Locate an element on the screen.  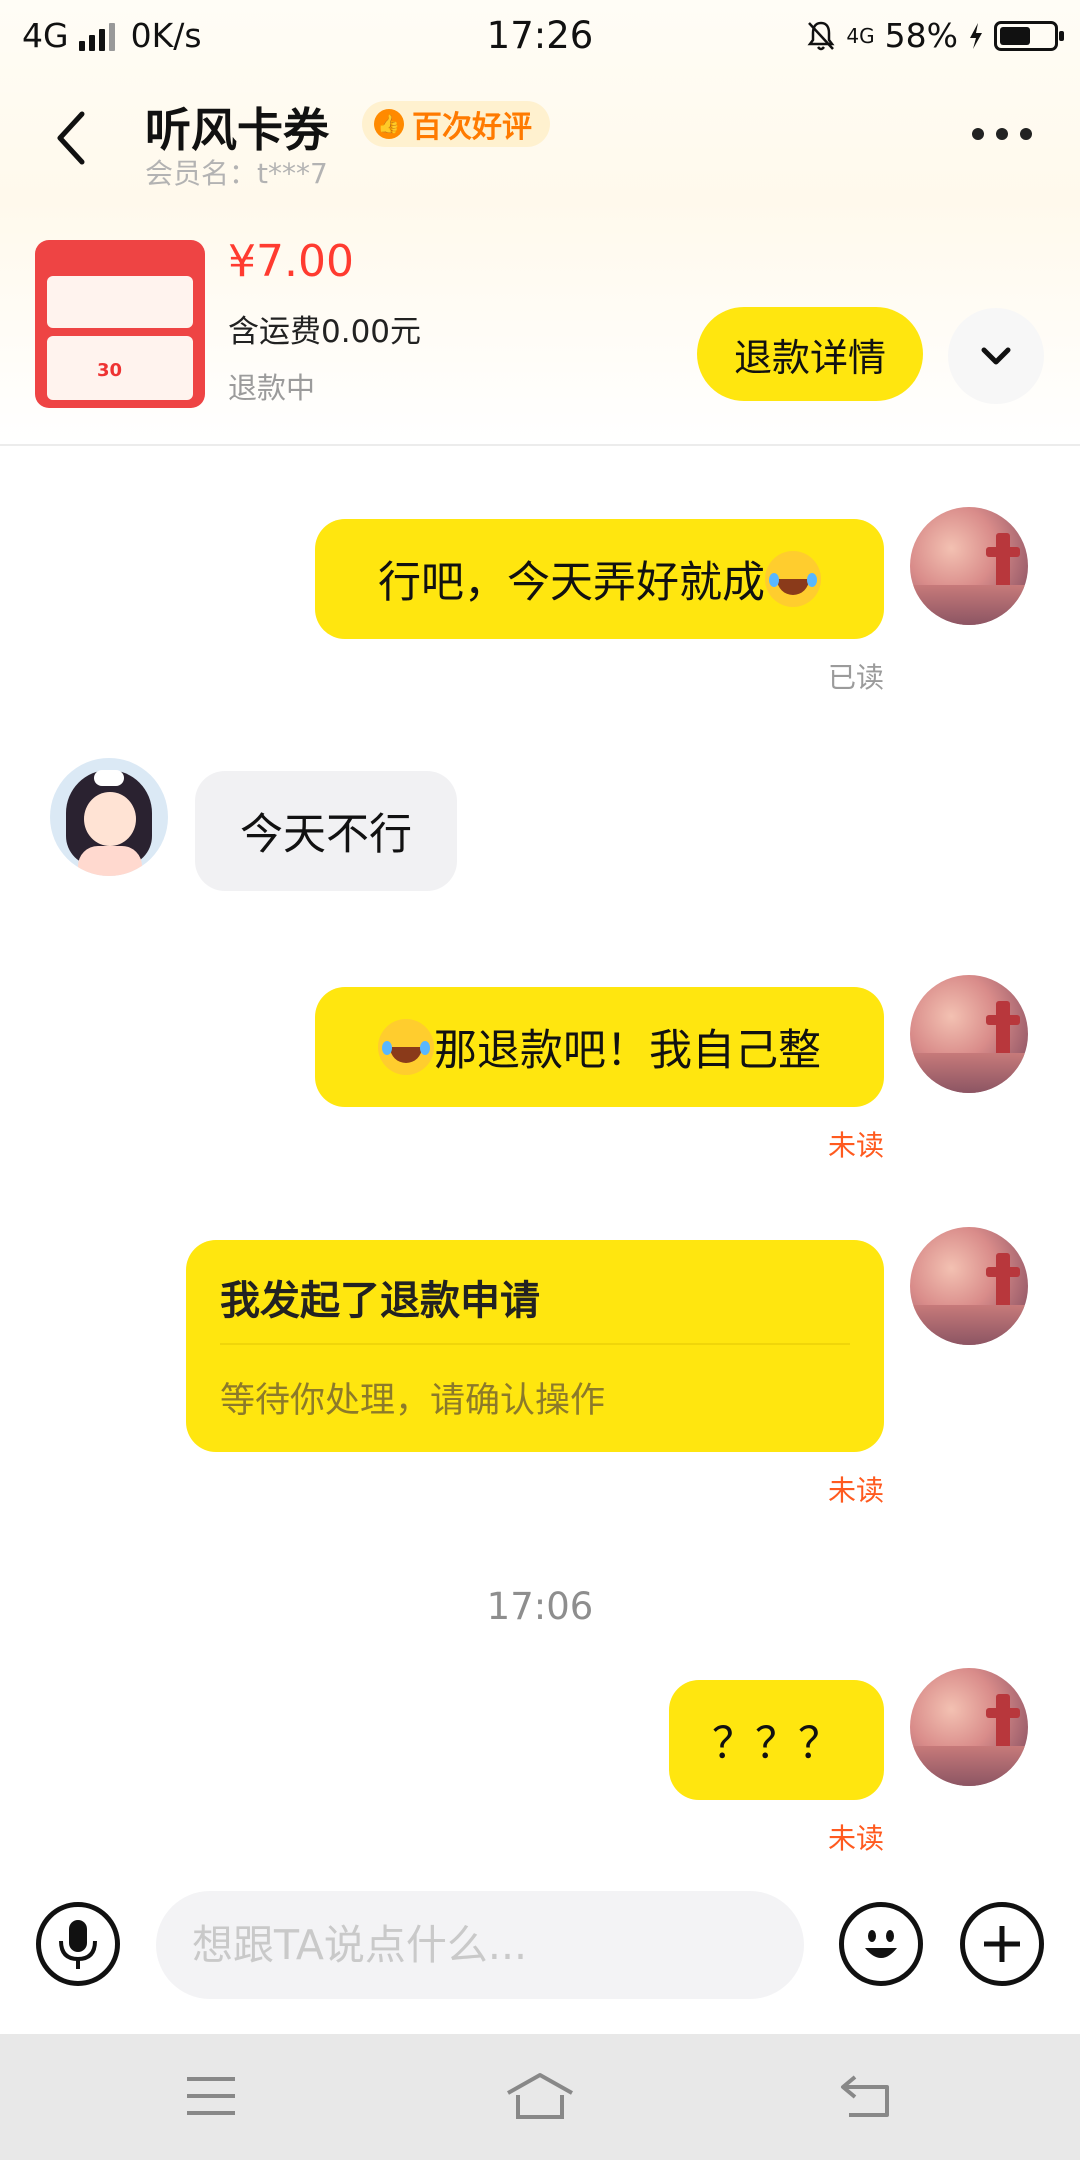
refund-details-button: 退款详情 is located at coordinates (810, 354).